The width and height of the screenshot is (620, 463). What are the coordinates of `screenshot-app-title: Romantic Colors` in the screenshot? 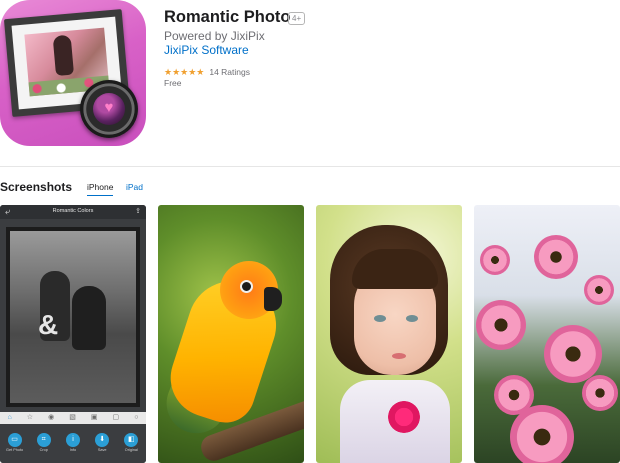 It's located at (73, 211).